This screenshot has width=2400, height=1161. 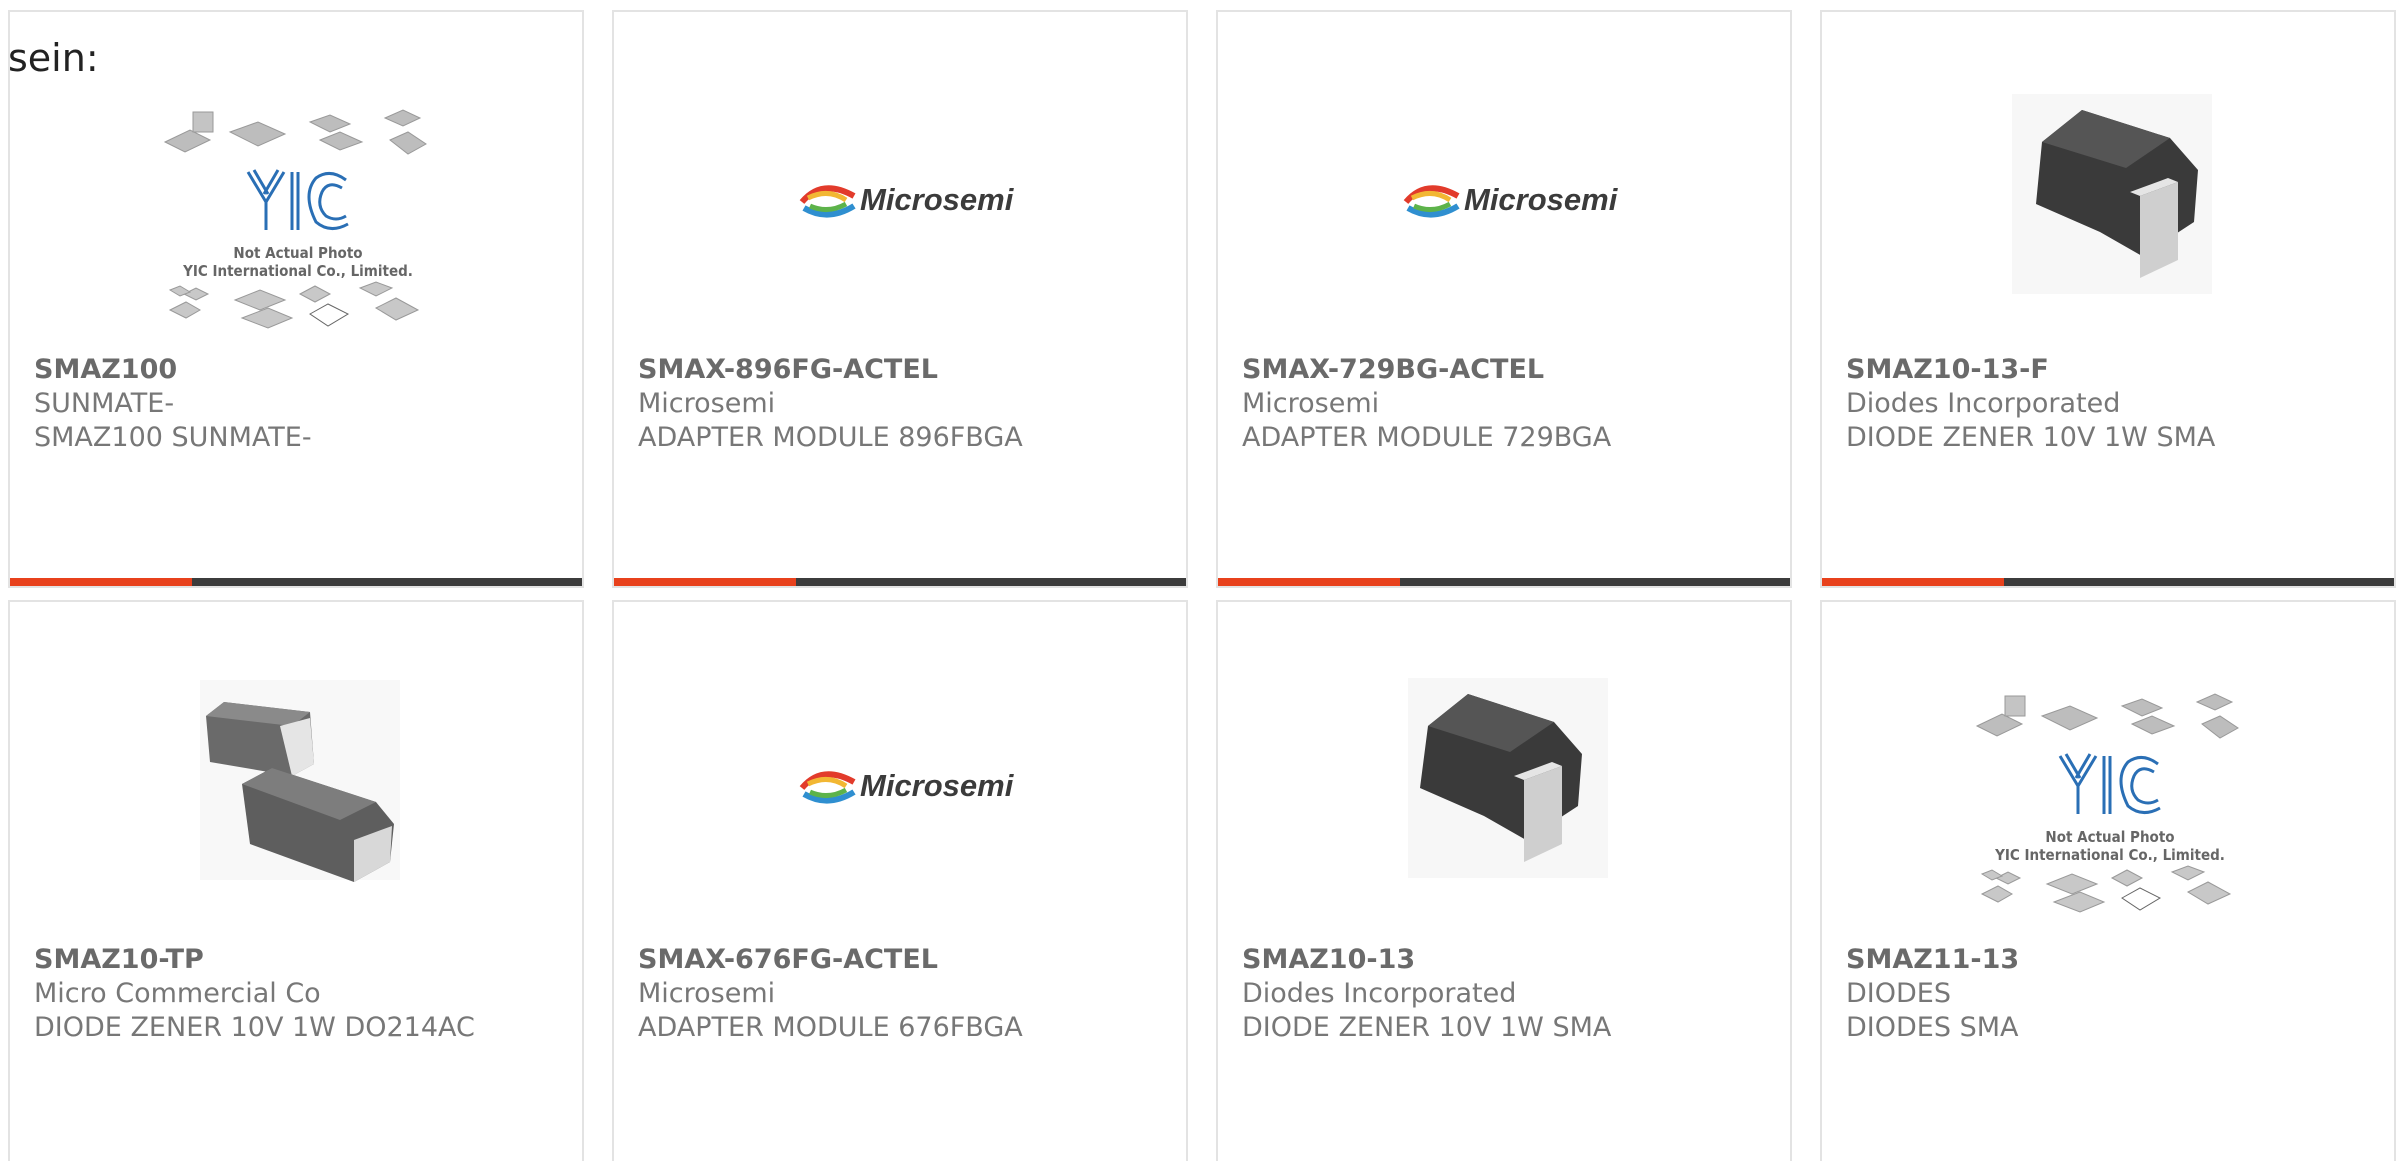 What do you see at coordinates (1932, 1027) in the screenshot?
I see `description: DIODES SMA` at bounding box center [1932, 1027].